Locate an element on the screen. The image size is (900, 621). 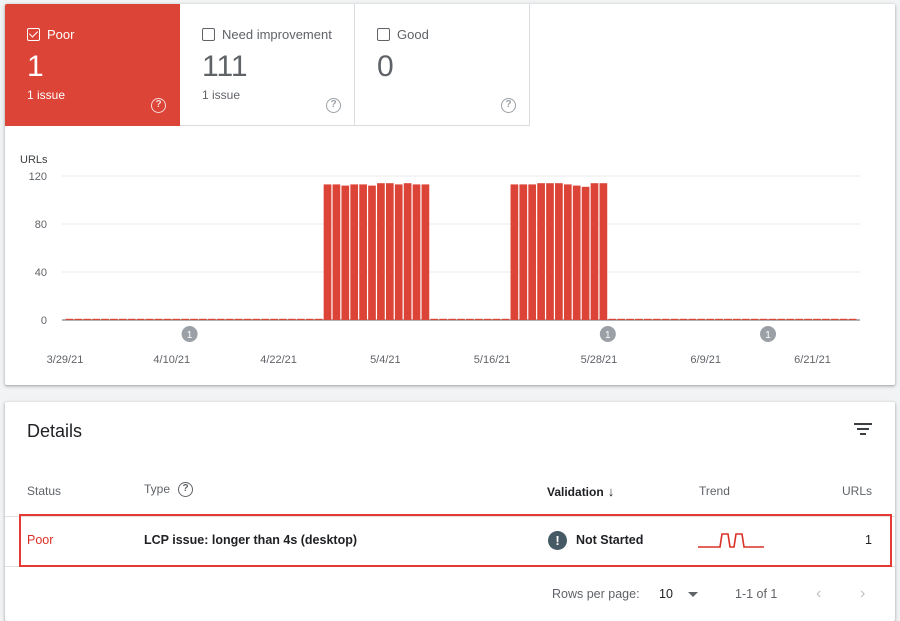
rows-per-page-select: 10 is located at coordinates (666, 594).